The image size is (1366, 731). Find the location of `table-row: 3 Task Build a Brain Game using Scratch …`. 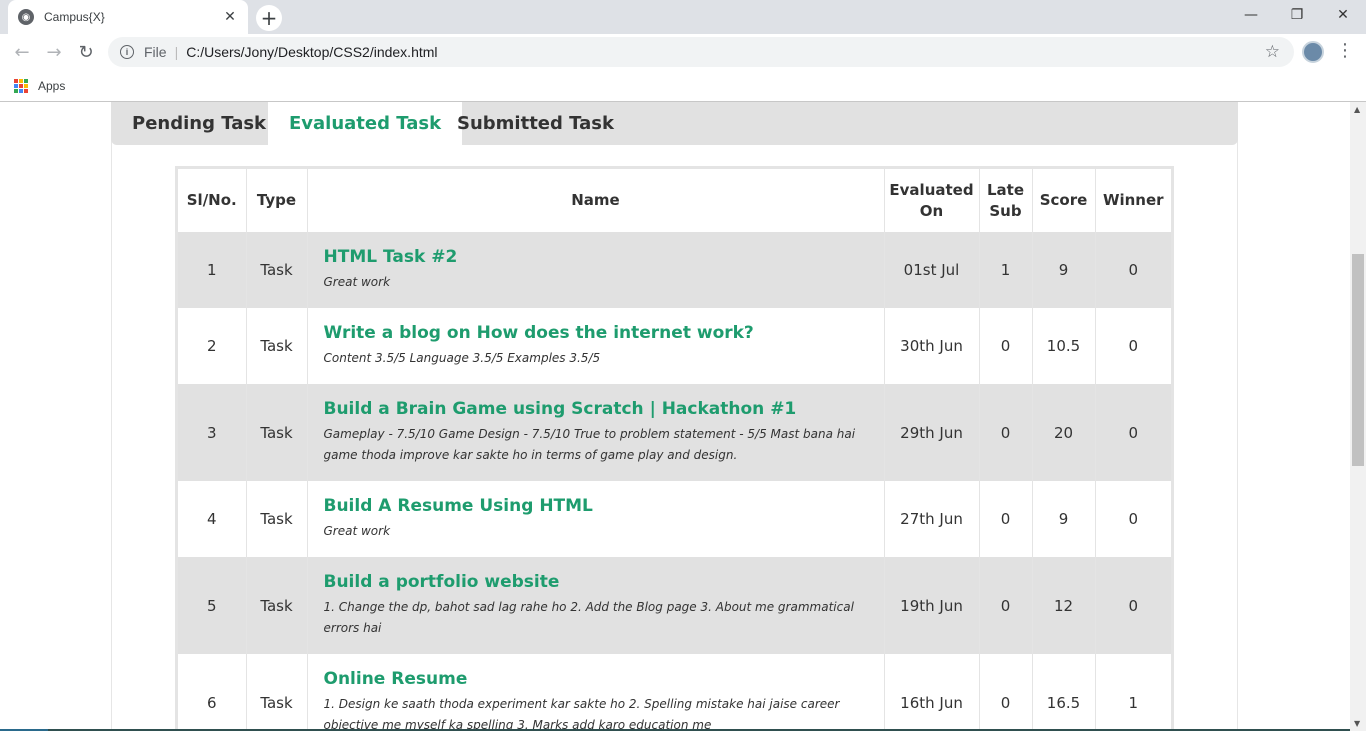

table-row: 3 Task Build a Brain Game using Scratch … is located at coordinates (674, 432).